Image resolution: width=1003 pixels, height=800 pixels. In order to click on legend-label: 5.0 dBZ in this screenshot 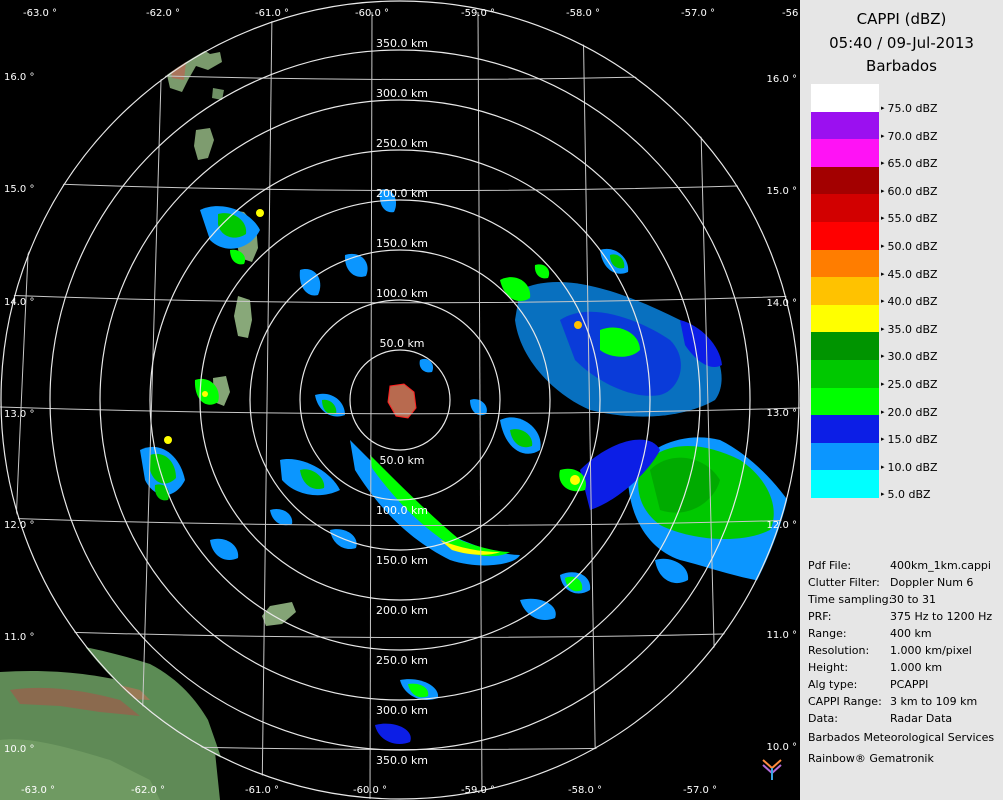, I will do `click(906, 495)`.